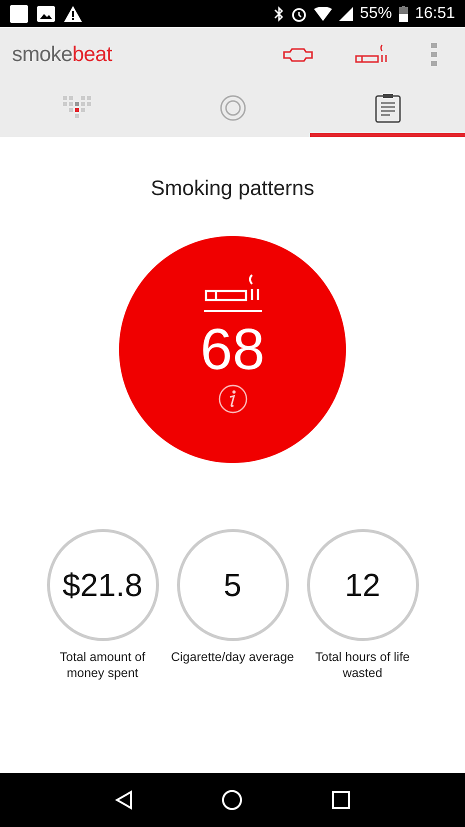 The image size is (465, 827). Describe the element at coordinates (232, 800) in the screenshot. I see `home-icon` at that location.